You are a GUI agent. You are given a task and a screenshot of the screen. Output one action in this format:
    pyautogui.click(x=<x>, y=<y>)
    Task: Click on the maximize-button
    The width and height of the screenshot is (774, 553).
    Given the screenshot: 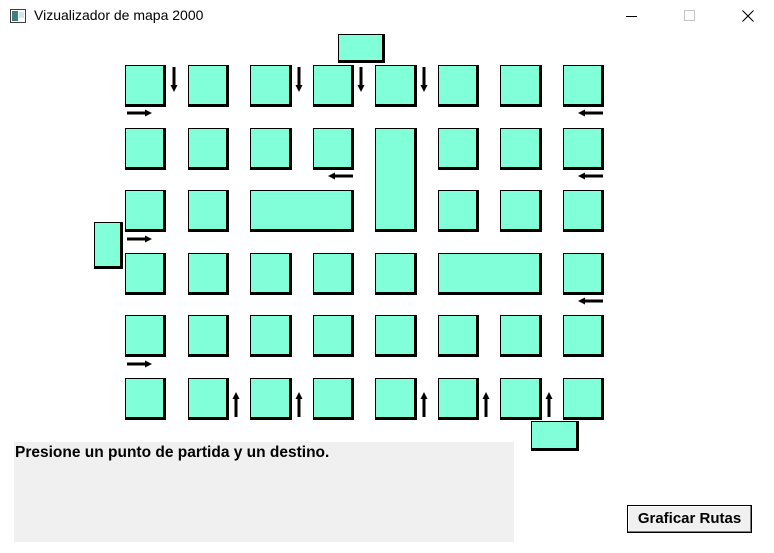 What is the action you would take?
    pyautogui.click(x=690, y=16)
    